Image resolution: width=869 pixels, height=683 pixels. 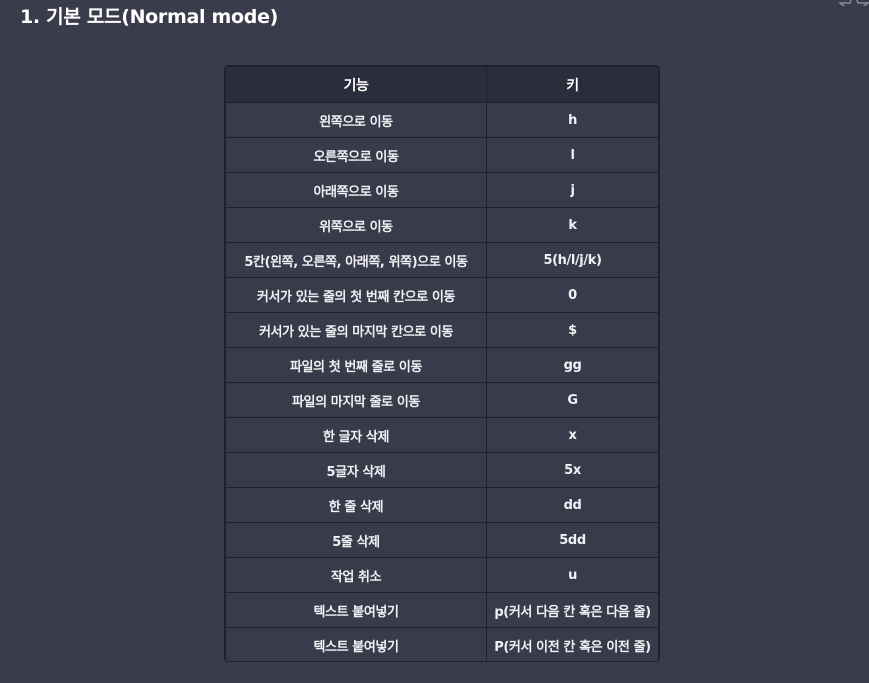 I want to click on key-cell: G, so click(x=572, y=400).